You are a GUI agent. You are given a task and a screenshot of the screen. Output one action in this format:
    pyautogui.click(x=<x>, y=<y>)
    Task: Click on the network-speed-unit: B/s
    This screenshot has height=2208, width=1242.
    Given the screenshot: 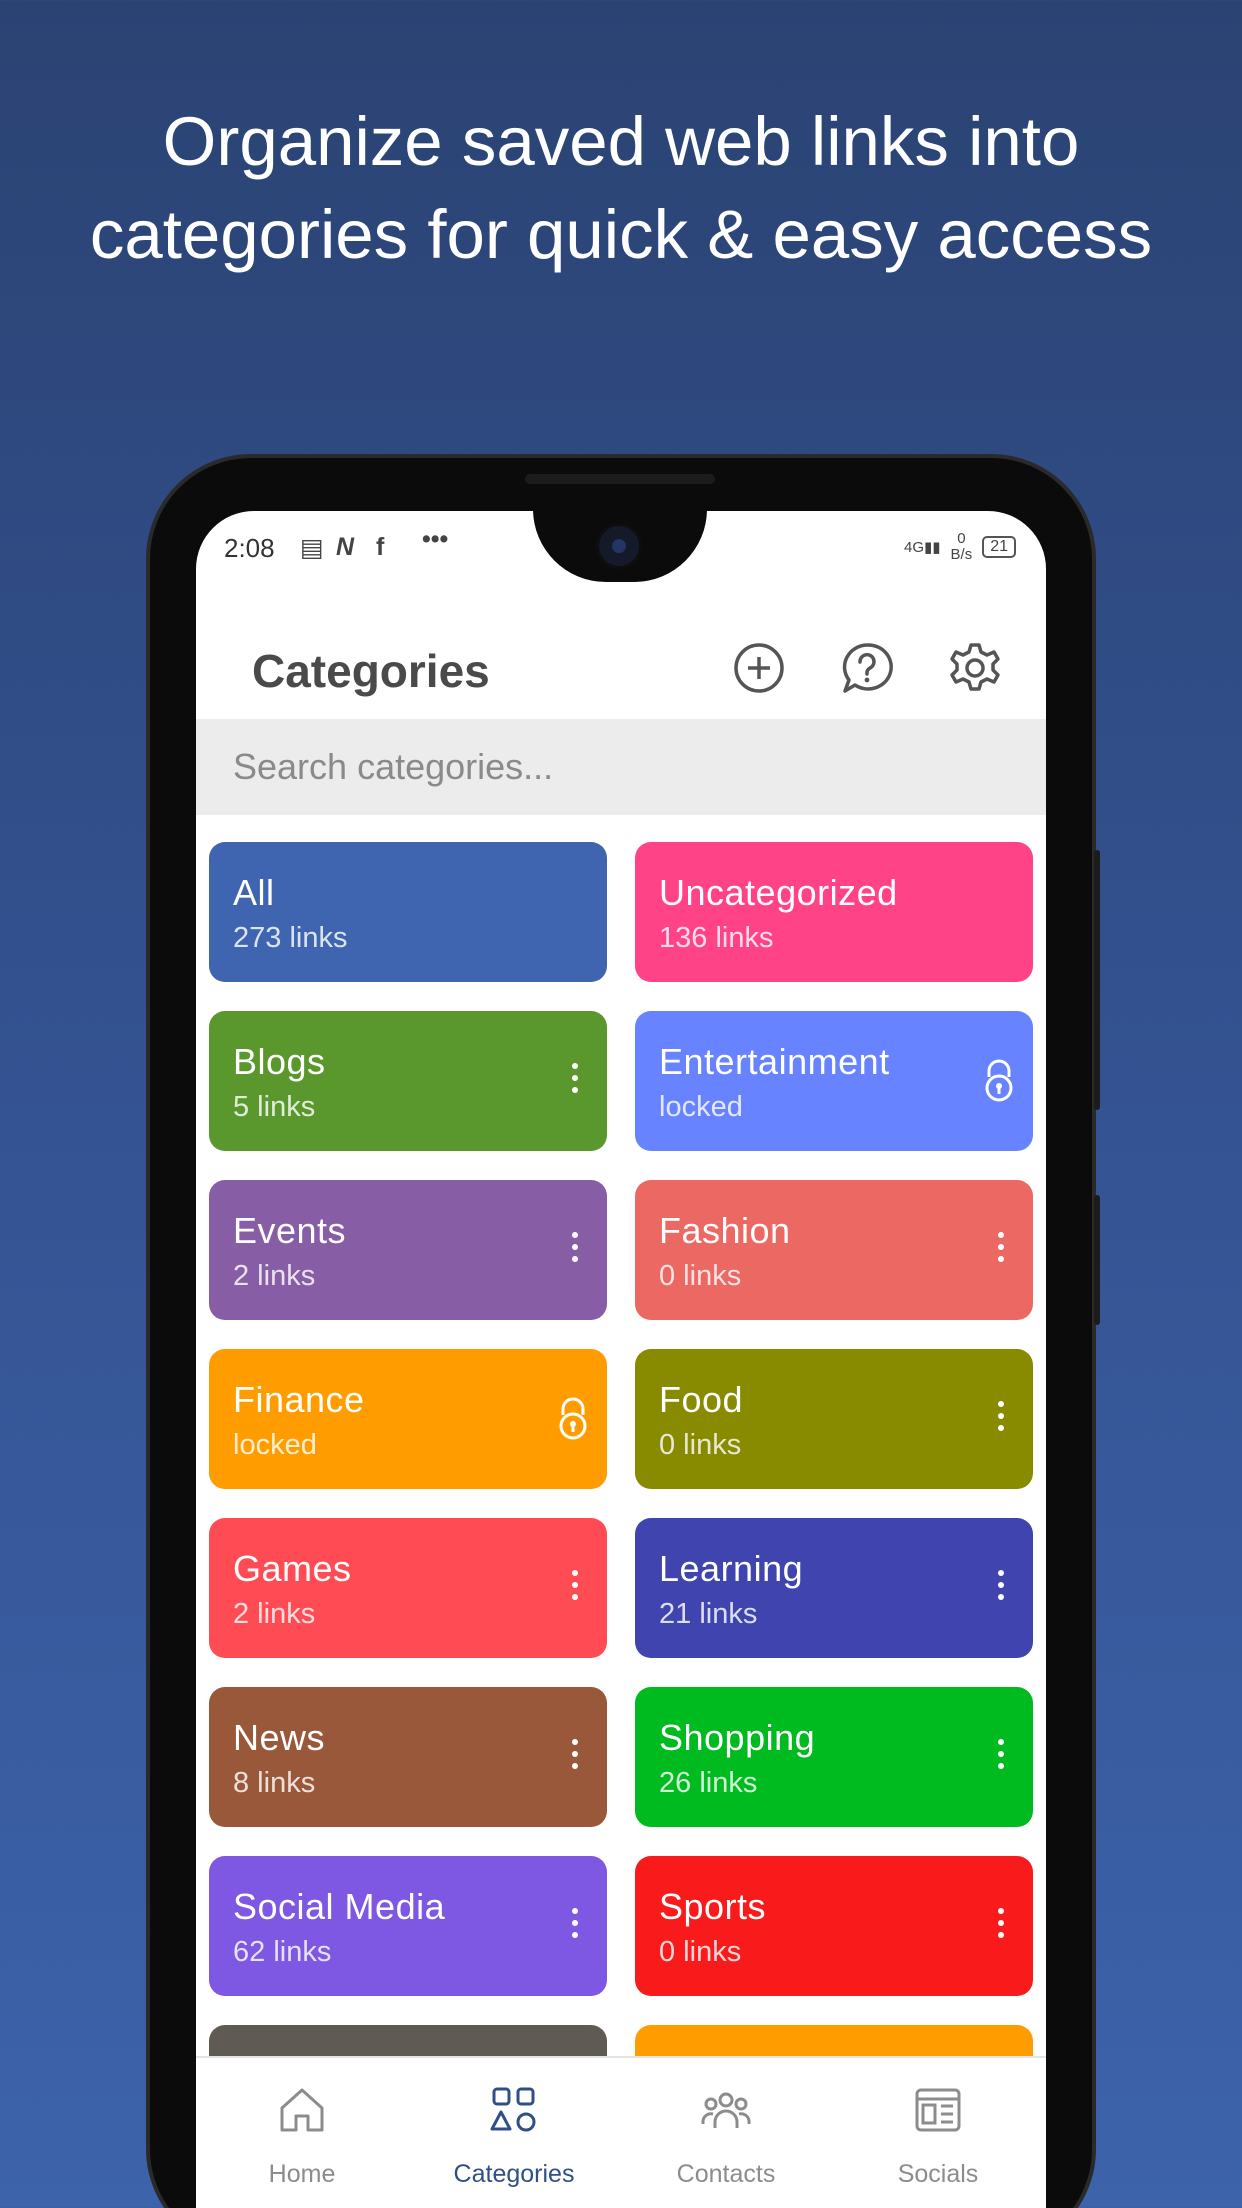 What is the action you would take?
    pyautogui.click(x=961, y=554)
    